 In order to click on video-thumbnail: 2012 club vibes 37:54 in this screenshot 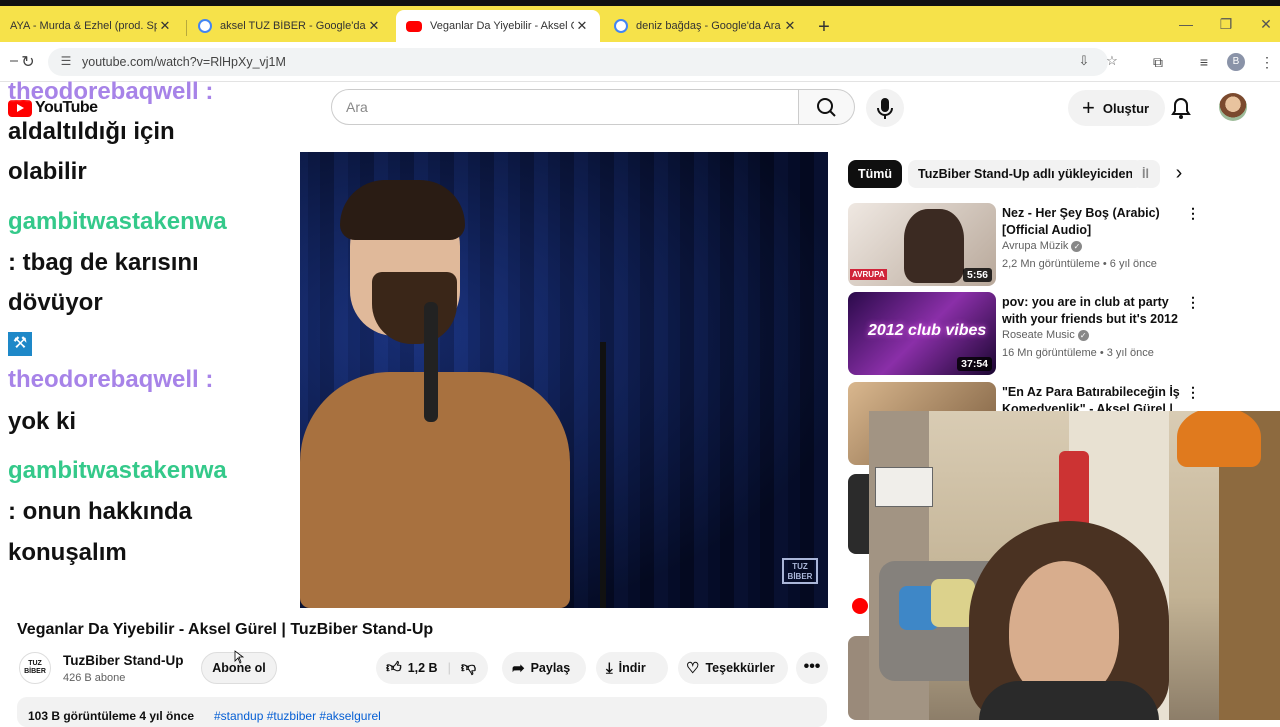, I will do `click(922, 333)`.